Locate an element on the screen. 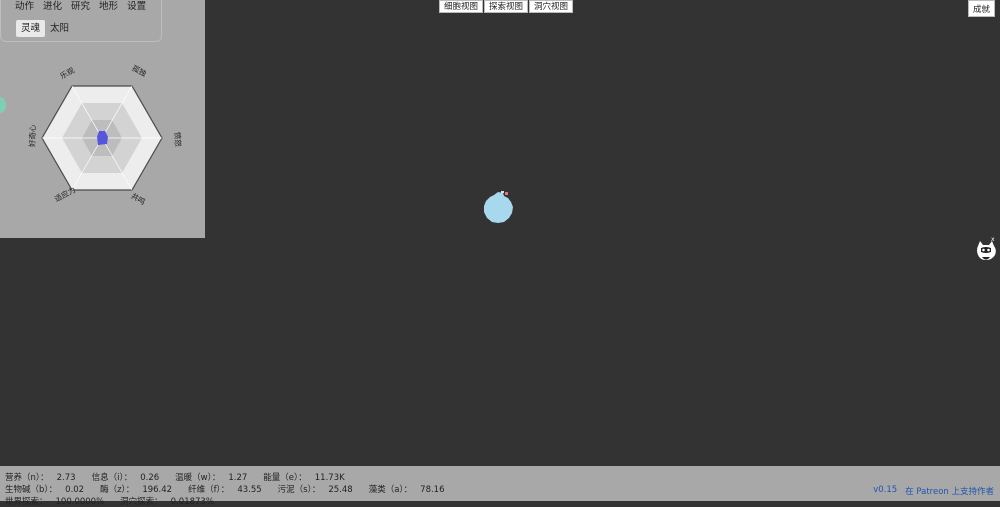 Image resolution: width=1000 pixels, height=507 pixels. radar-label-optimism: 乐观 is located at coordinates (67, 73).